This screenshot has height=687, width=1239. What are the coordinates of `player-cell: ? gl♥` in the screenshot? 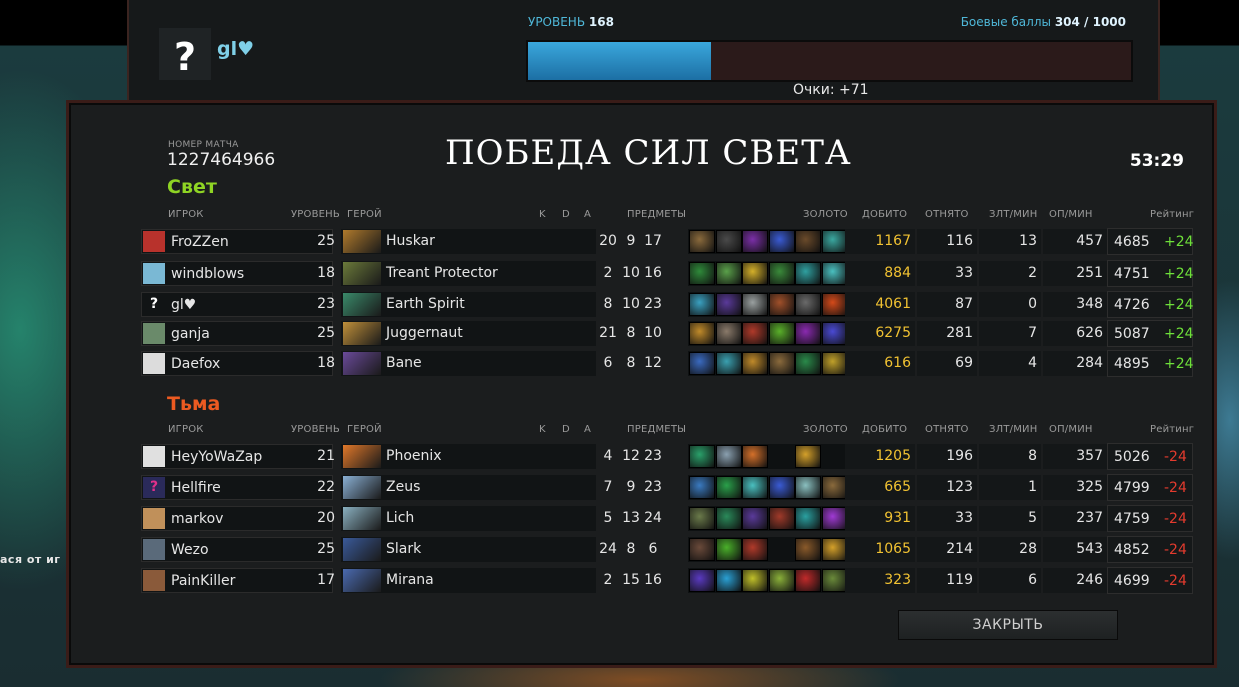 It's located at (237, 304).